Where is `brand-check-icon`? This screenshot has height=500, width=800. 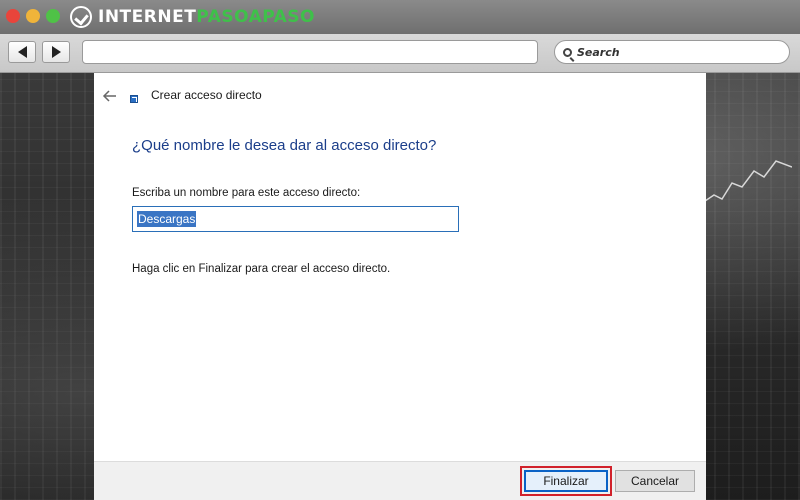 brand-check-icon is located at coordinates (81, 17).